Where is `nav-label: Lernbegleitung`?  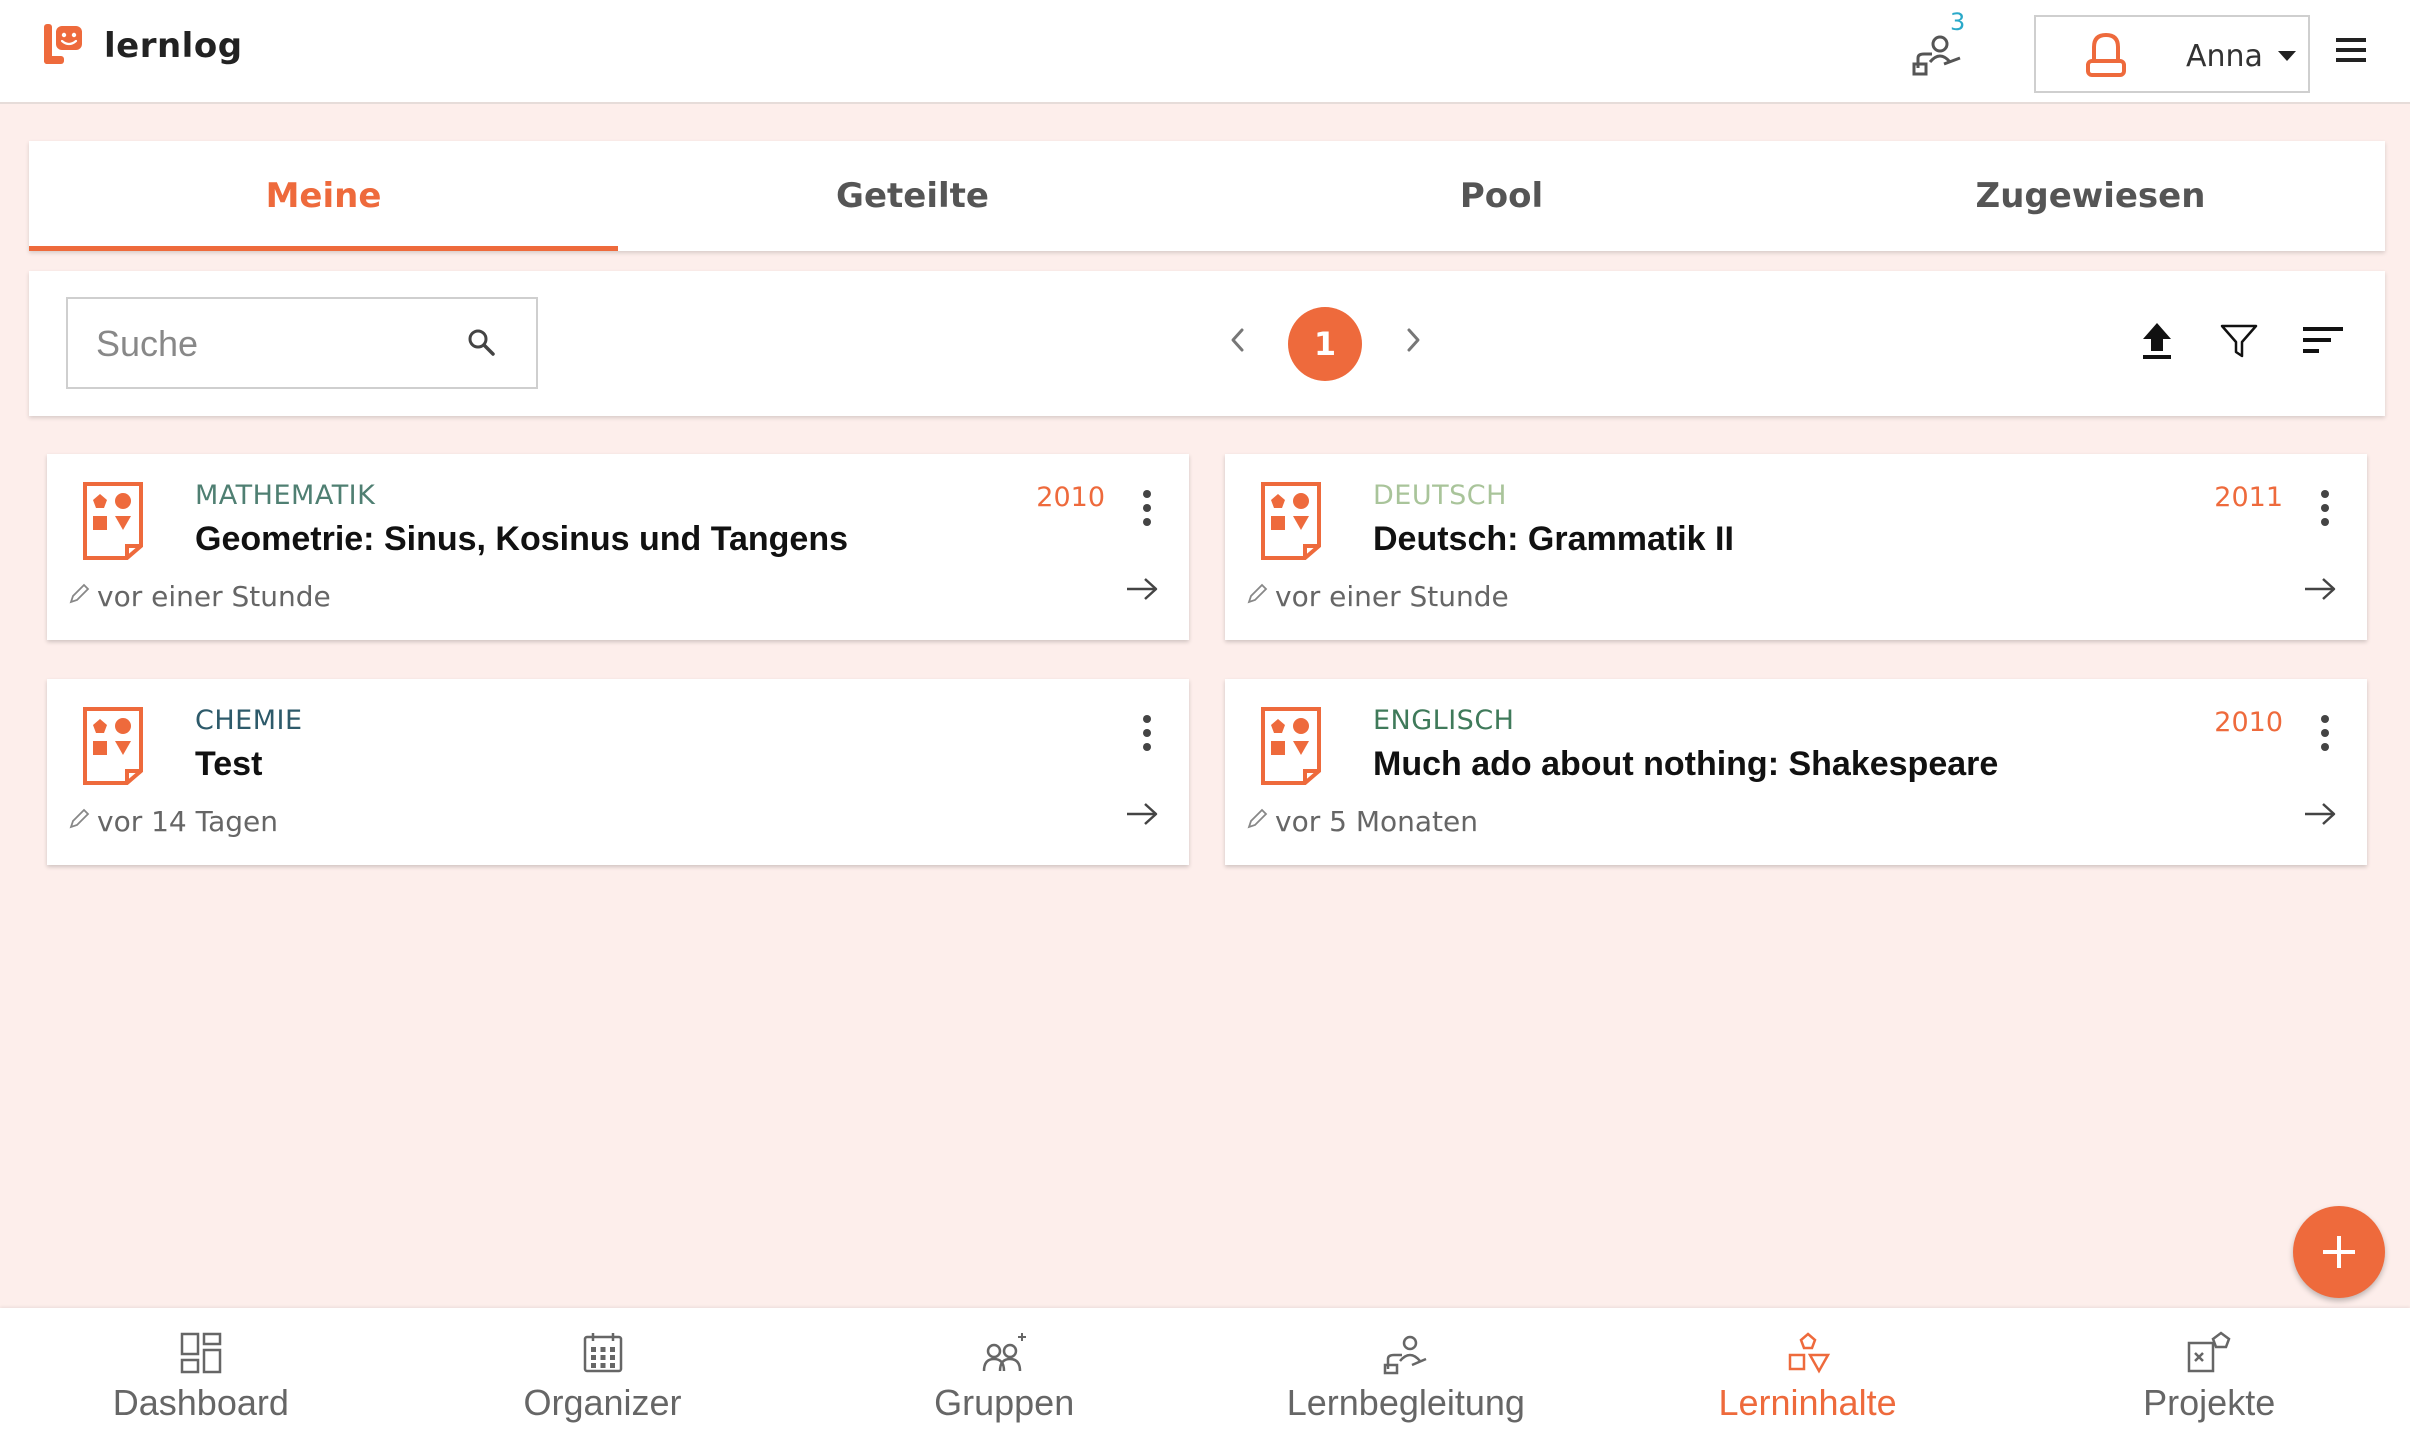 nav-label: Lernbegleitung is located at coordinates (1405, 1402).